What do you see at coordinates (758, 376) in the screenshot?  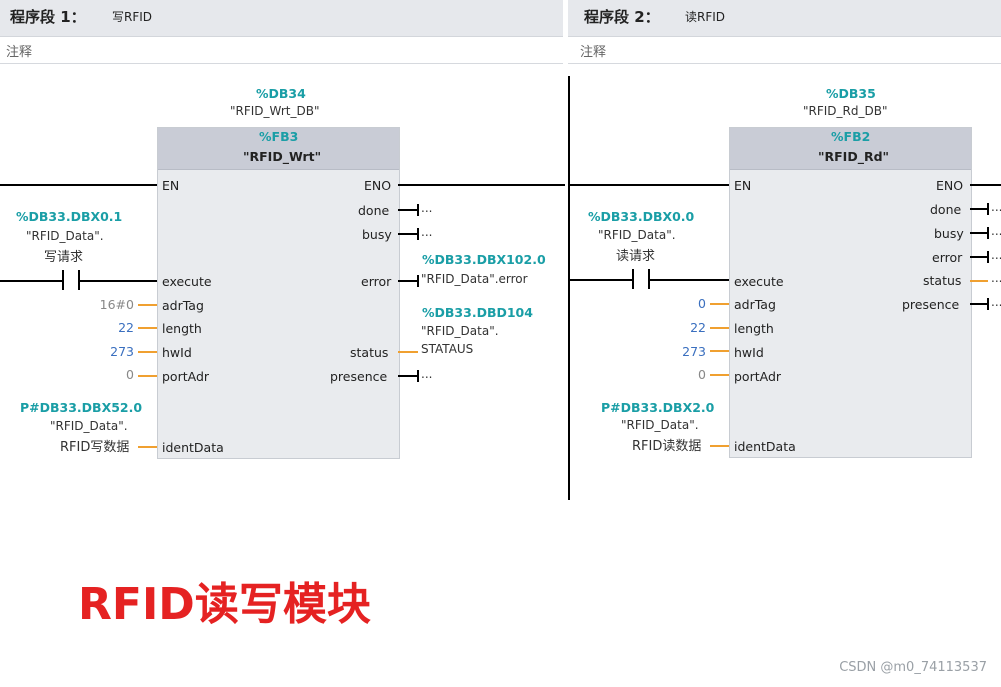 I see `network-2-pin-portadr: portAdr` at bounding box center [758, 376].